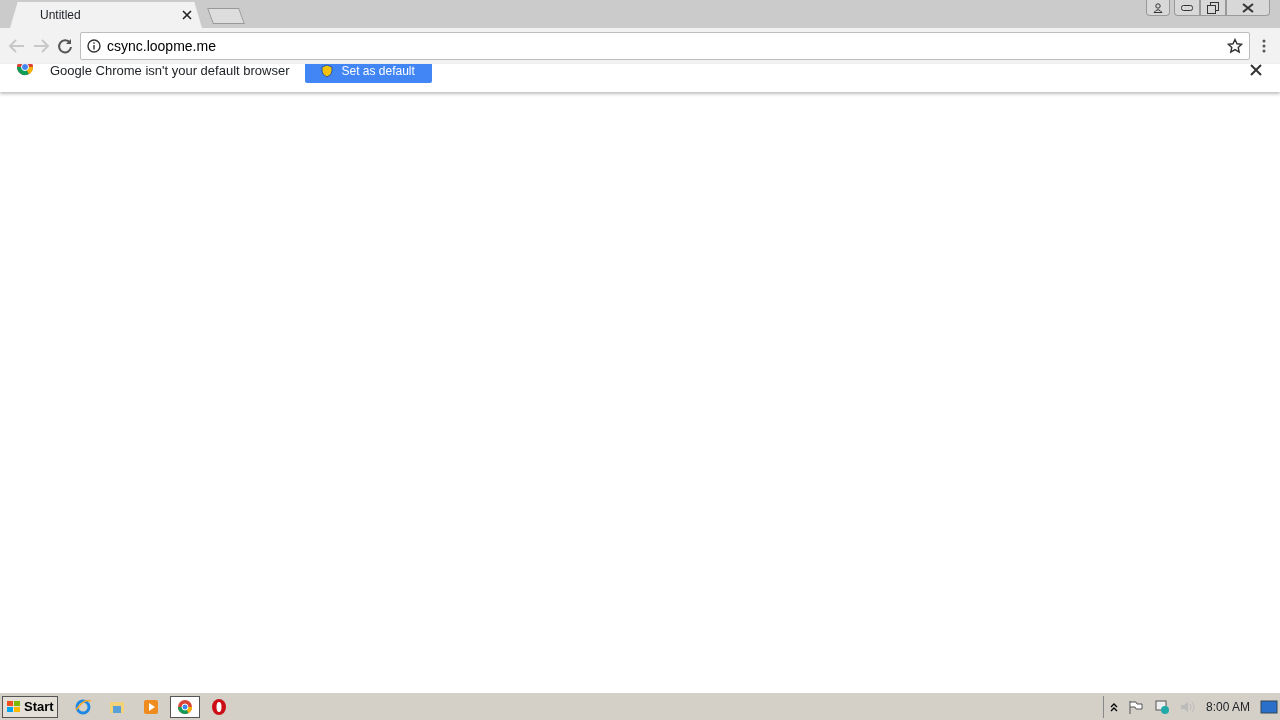 This screenshot has height=720, width=1280. Describe the element at coordinates (94, 46) in the screenshot. I see `info-icon` at that location.